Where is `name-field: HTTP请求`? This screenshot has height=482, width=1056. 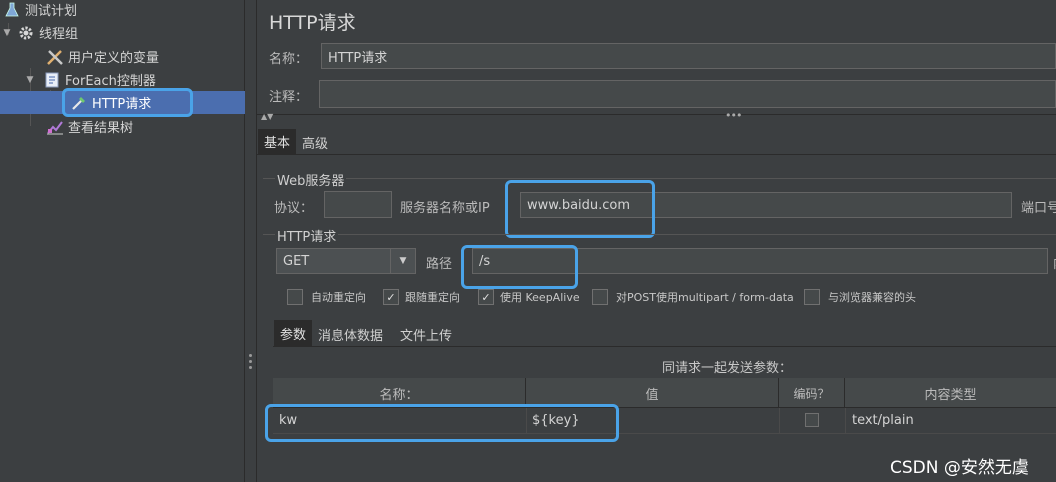 name-field: HTTP请求 is located at coordinates (688, 56).